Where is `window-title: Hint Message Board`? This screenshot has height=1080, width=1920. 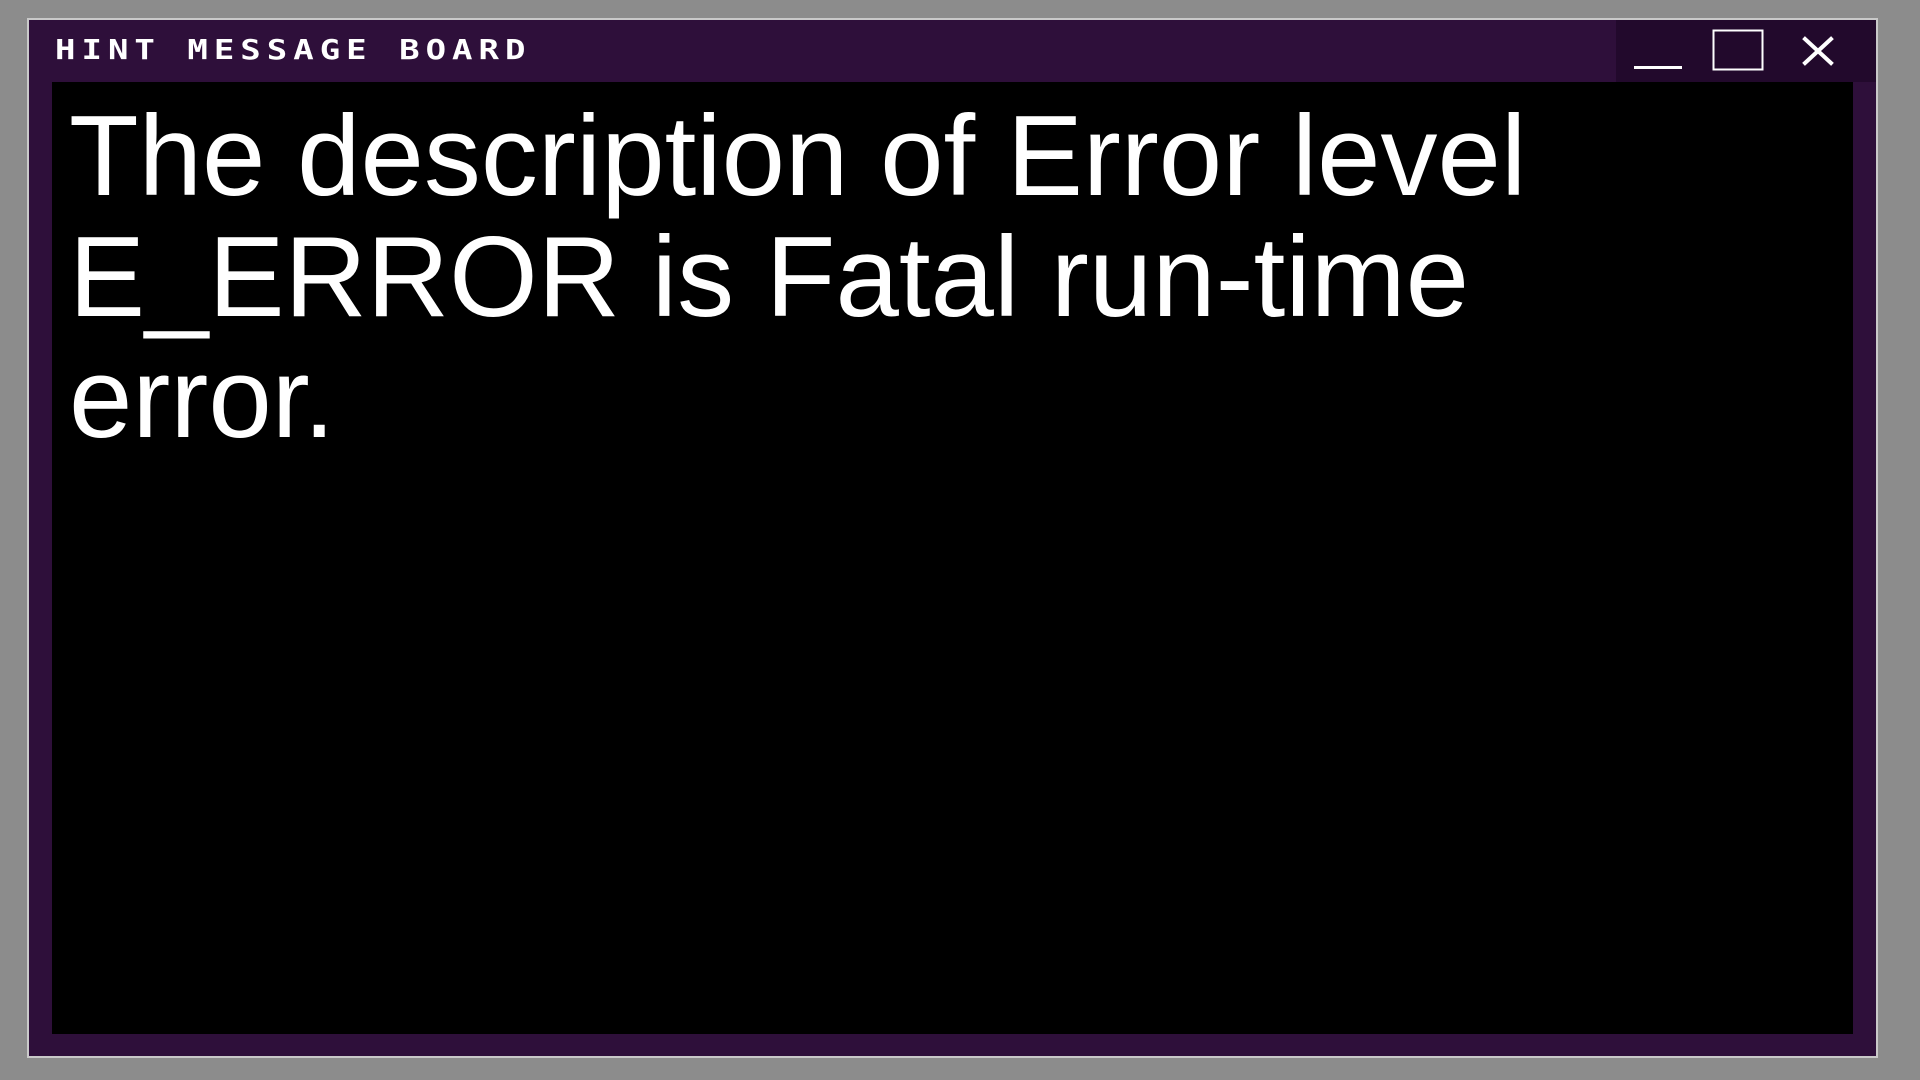 window-title: Hint Message Board is located at coordinates (293, 50).